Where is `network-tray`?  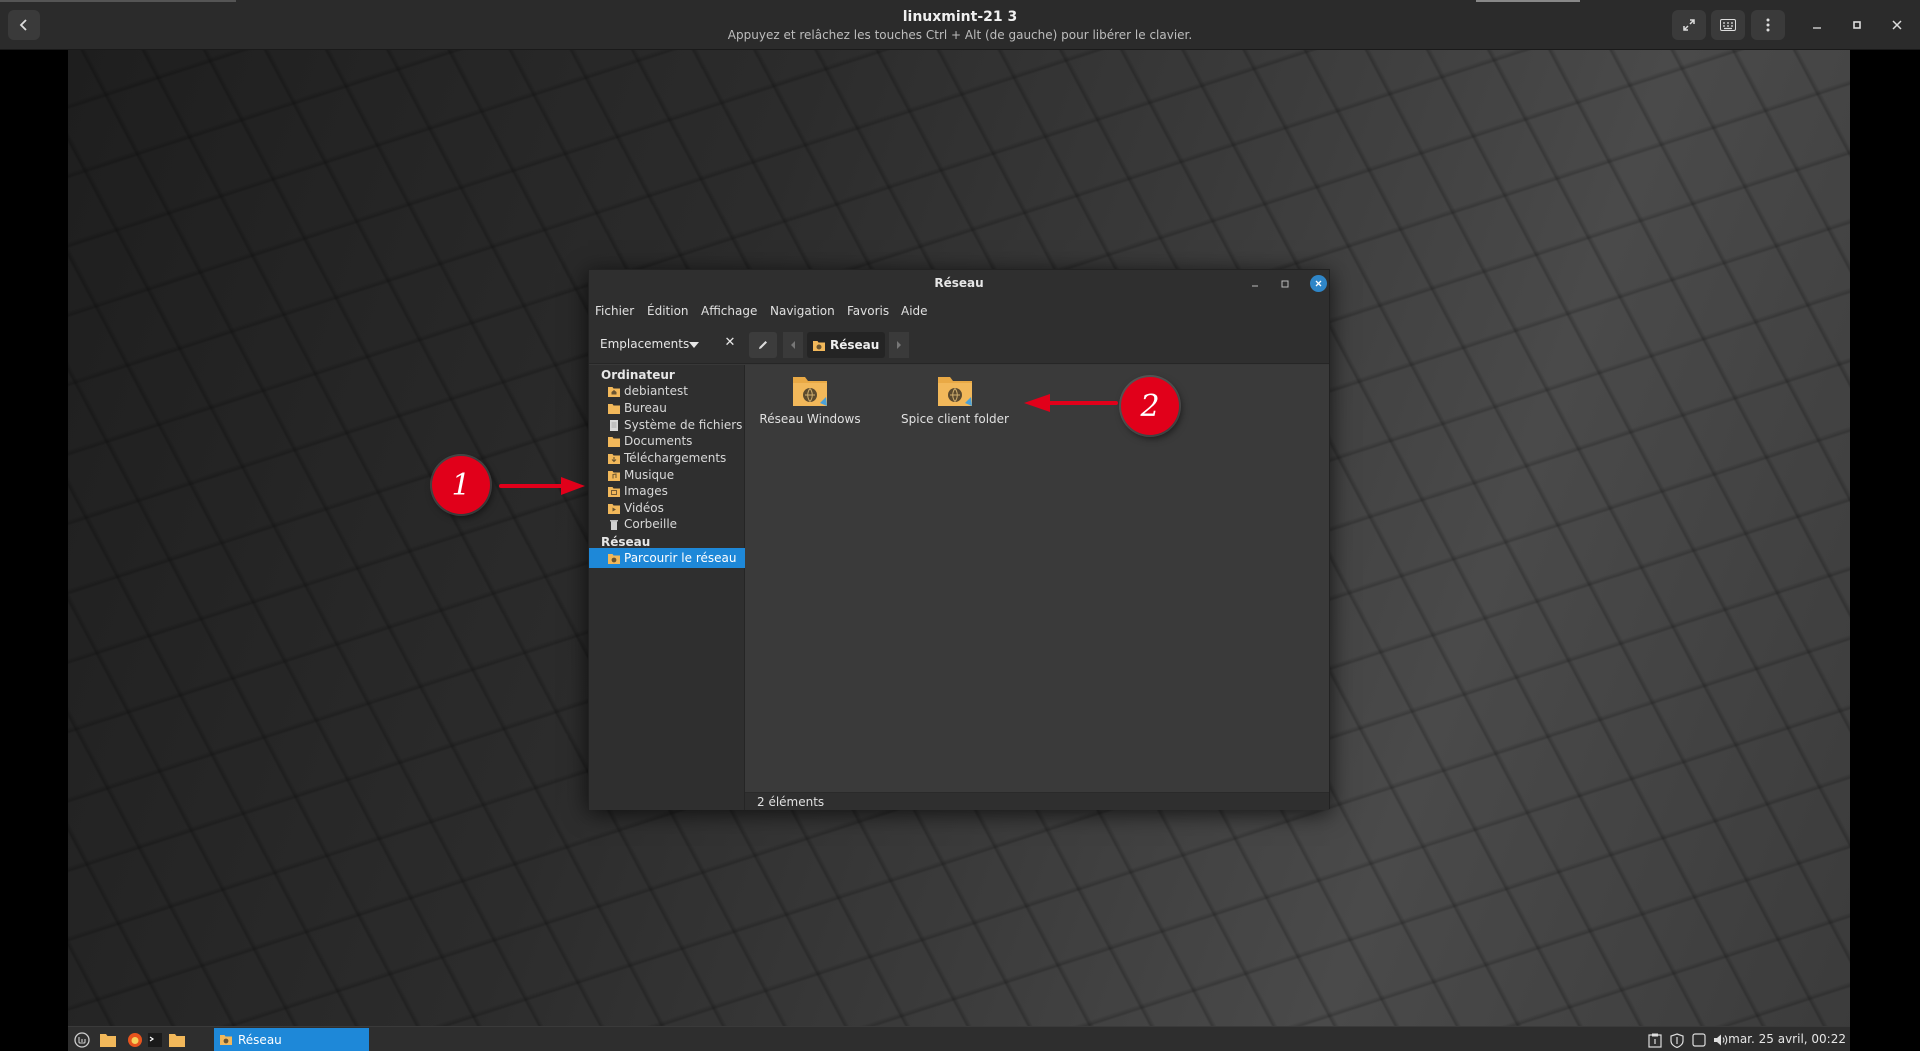 network-tray is located at coordinates (1699, 1040).